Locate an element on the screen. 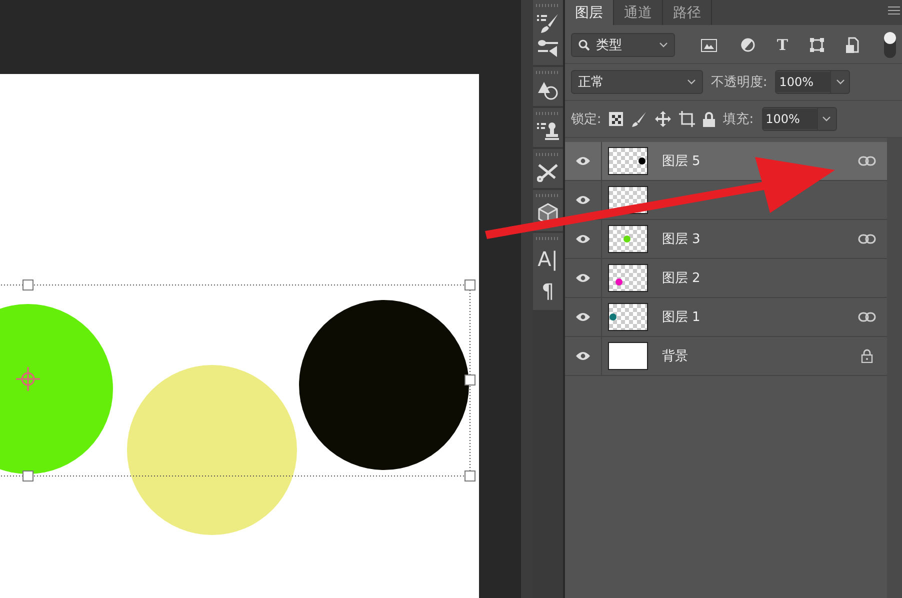  layer-name: 图层 5 is located at coordinates (682, 161).